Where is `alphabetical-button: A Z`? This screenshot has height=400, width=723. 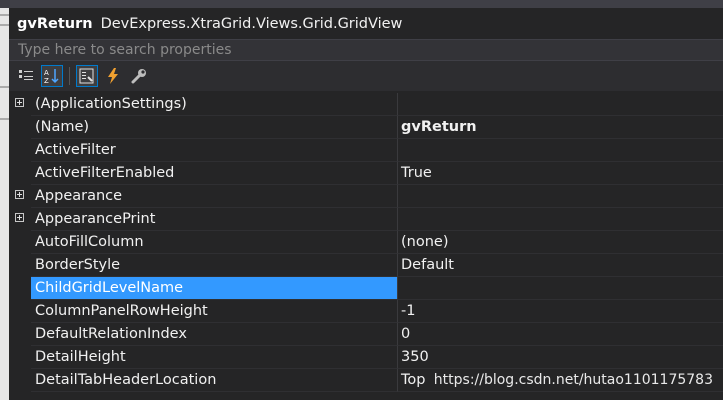
alphabetical-button: A Z is located at coordinates (52, 76).